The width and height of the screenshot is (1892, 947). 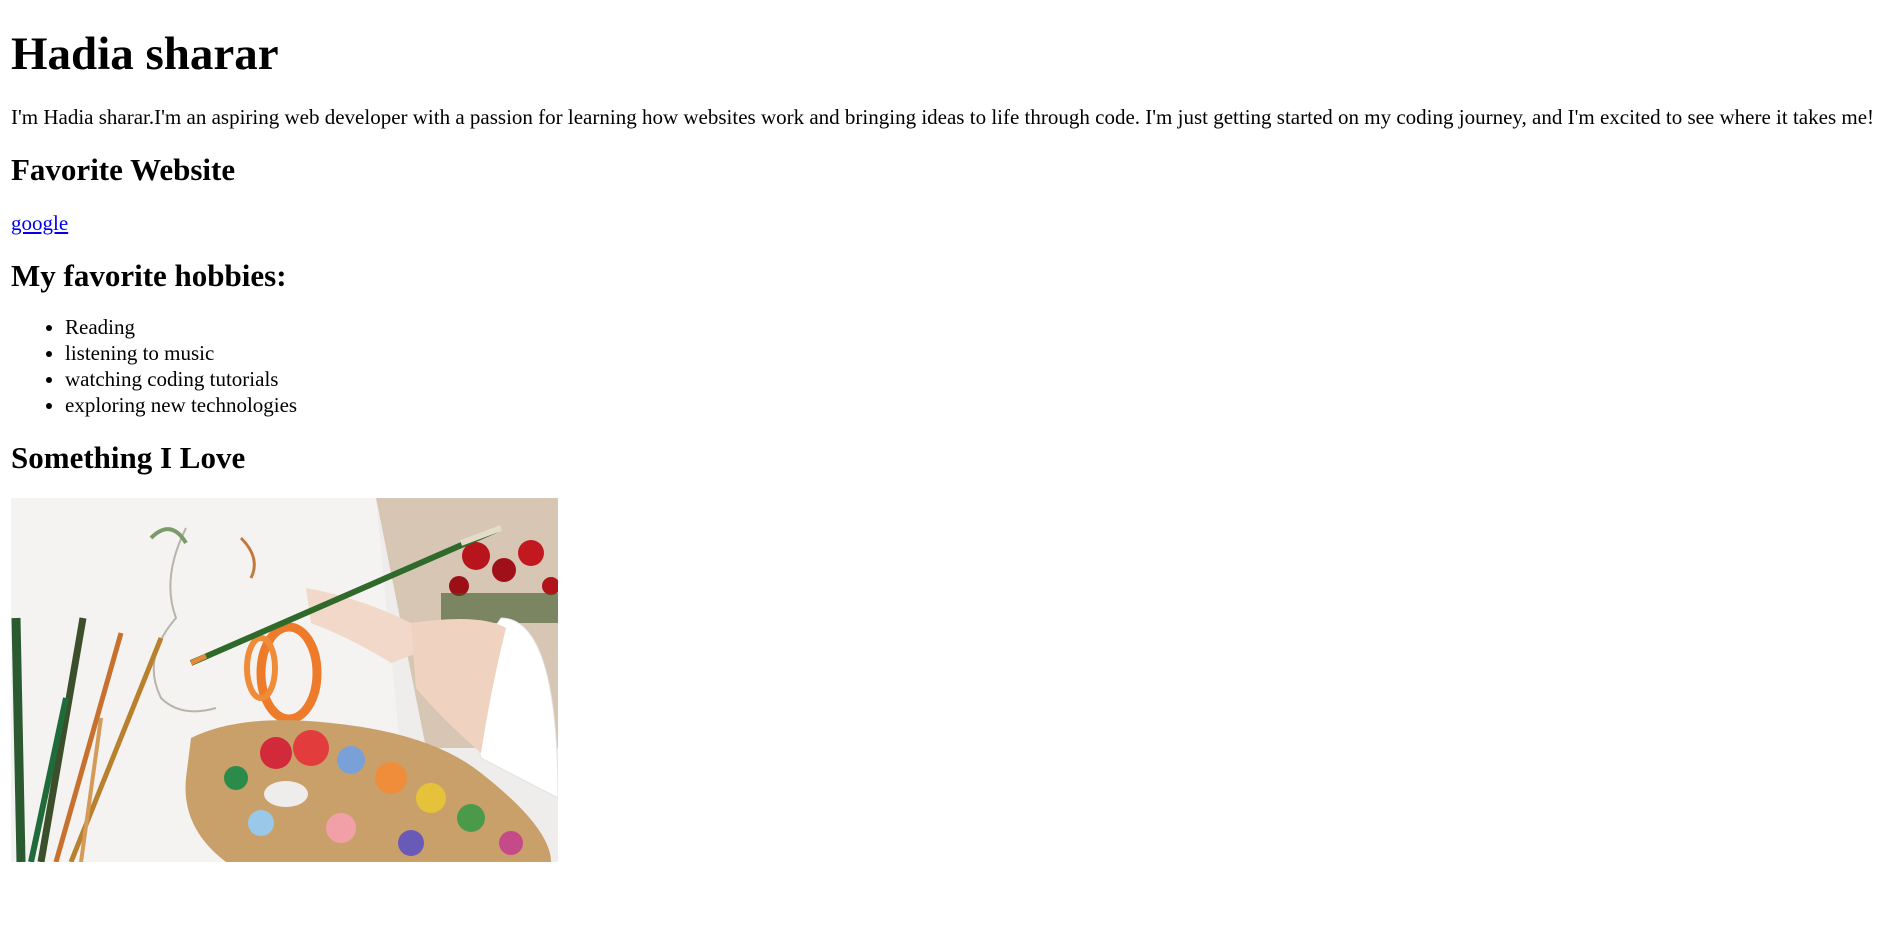 I want to click on favorite-website-heading: Favorite Website, so click(x=123, y=169).